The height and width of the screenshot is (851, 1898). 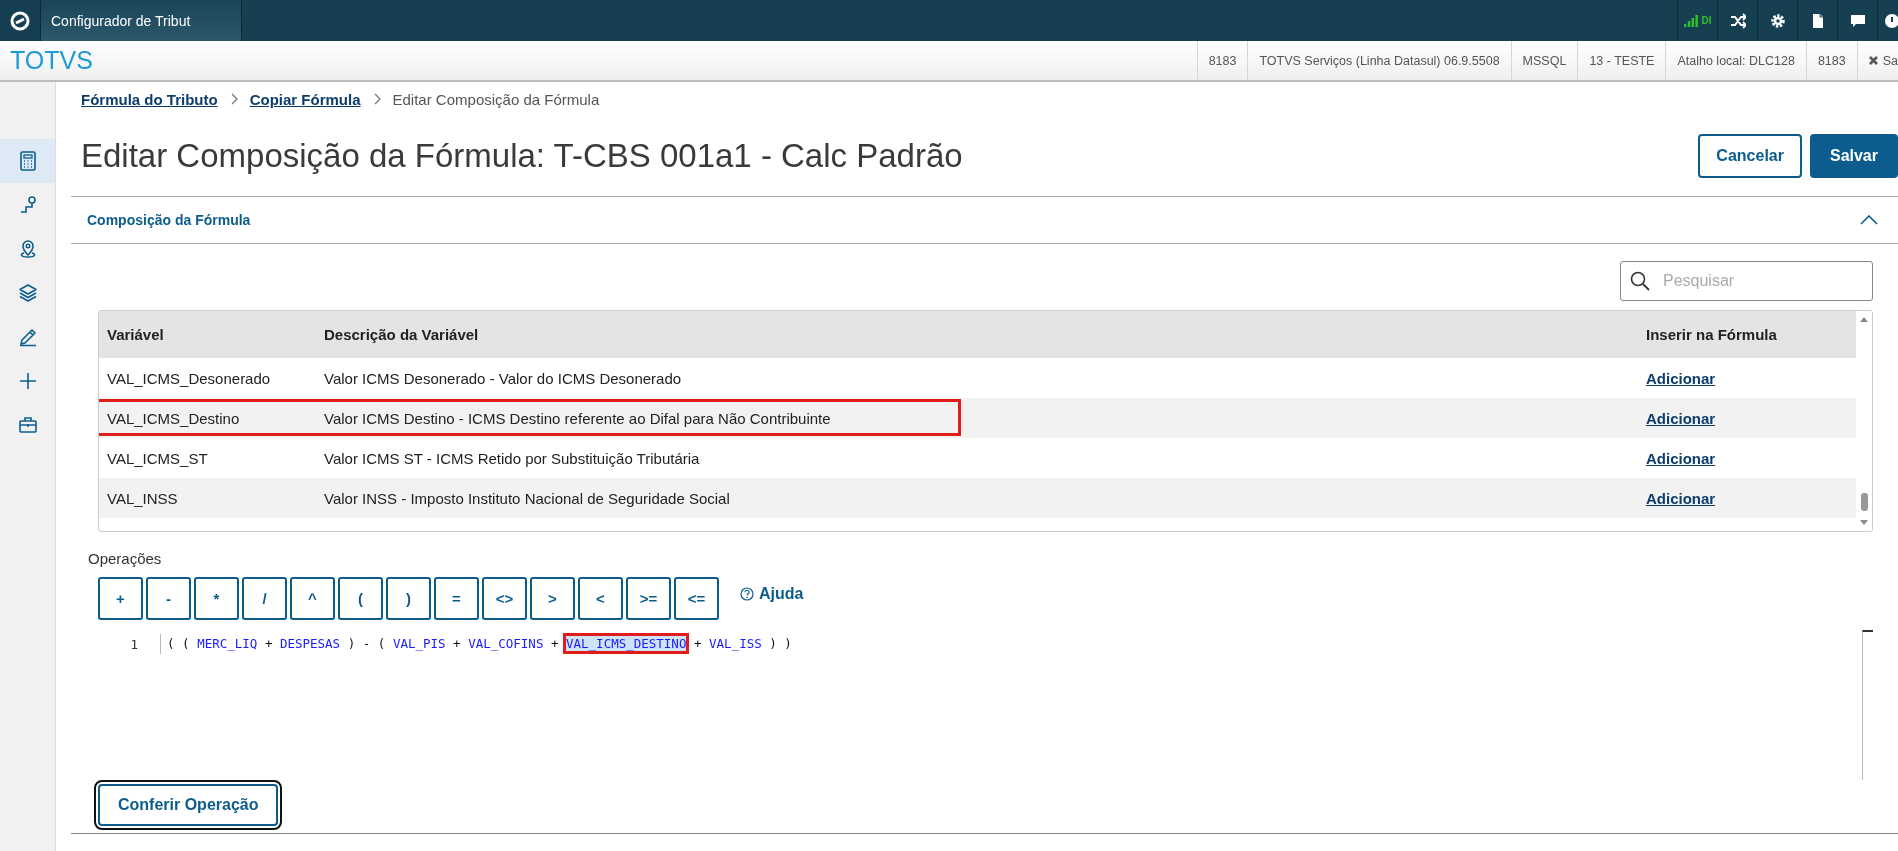 What do you see at coordinates (1864, 502) in the screenshot?
I see `scrollbar-thumb` at bounding box center [1864, 502].